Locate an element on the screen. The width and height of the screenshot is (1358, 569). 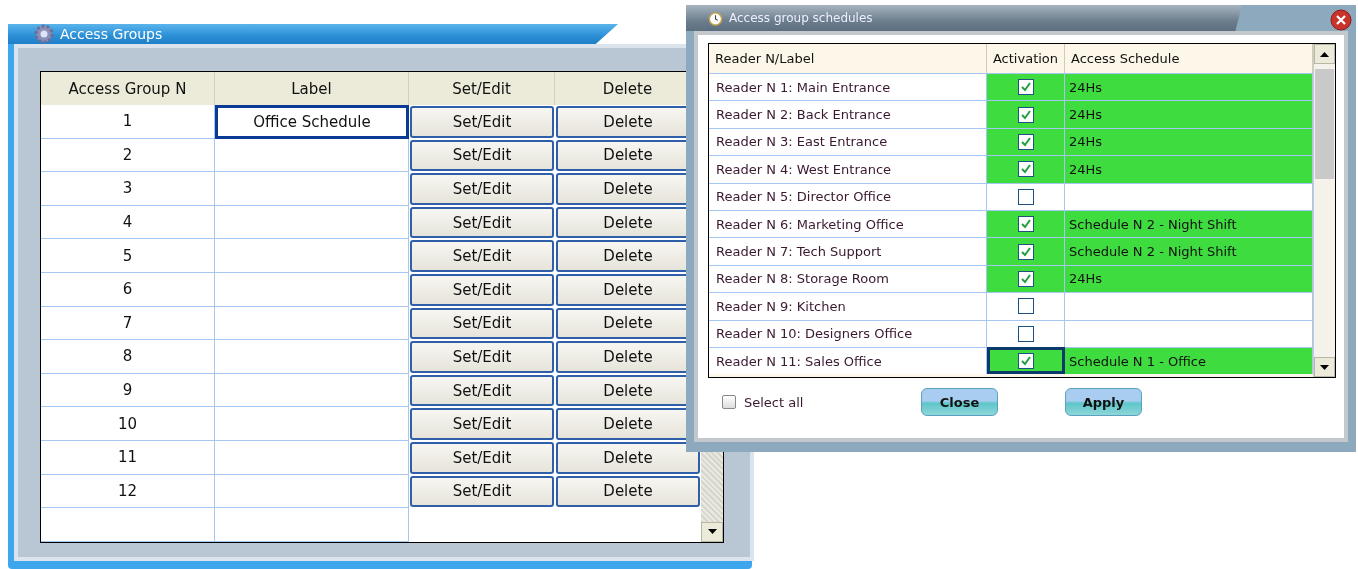
reader-label: Reader N 7: Tech Support is located at coordinates (848, 251).